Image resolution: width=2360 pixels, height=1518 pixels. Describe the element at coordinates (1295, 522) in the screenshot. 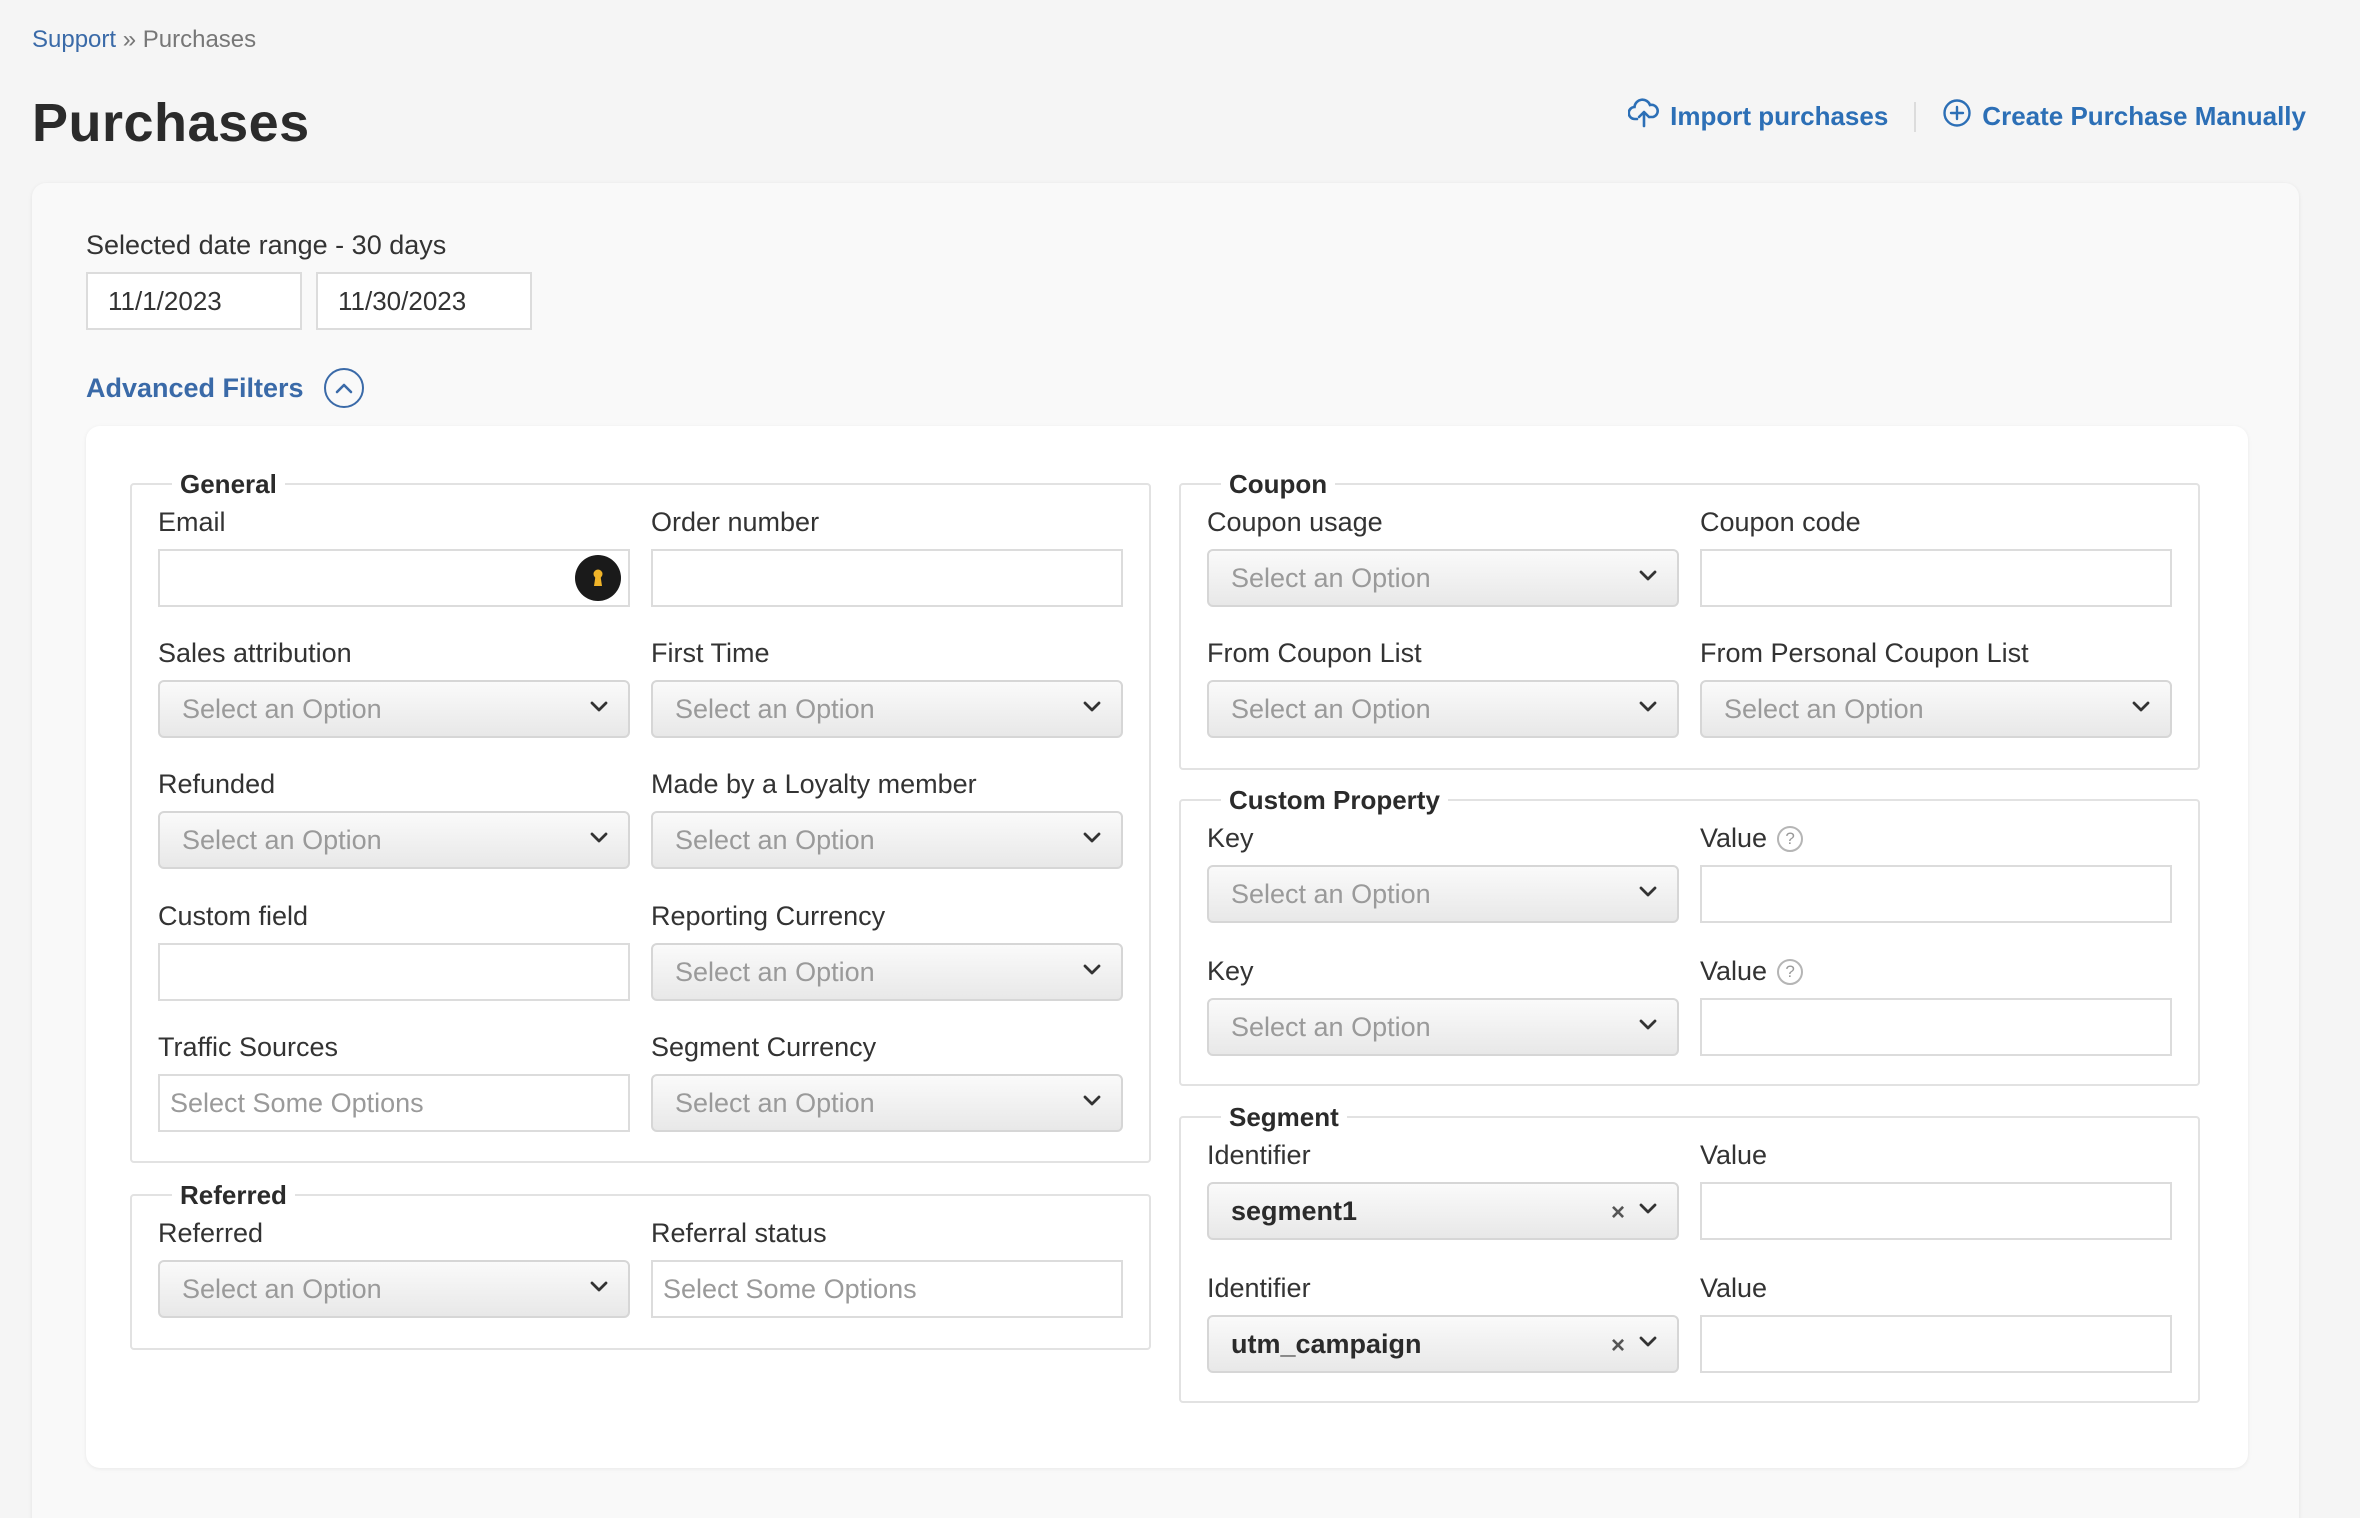

I see `coupon-usage-label: Coupon usage` at that location.